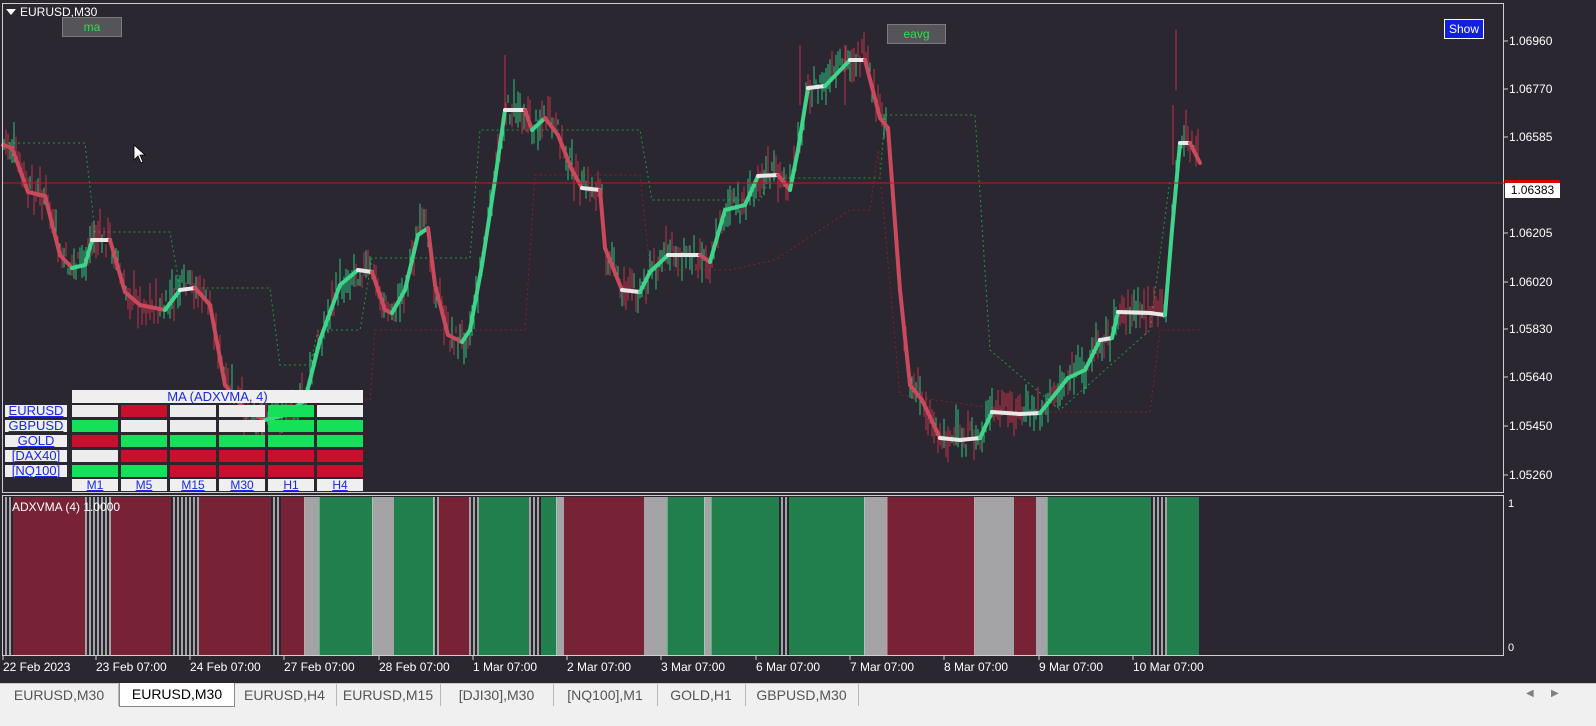  What do you see at coordinates (916, 34) in the screenshot?
I see `eavg-button: eavg` at bounding box center [916, 34].